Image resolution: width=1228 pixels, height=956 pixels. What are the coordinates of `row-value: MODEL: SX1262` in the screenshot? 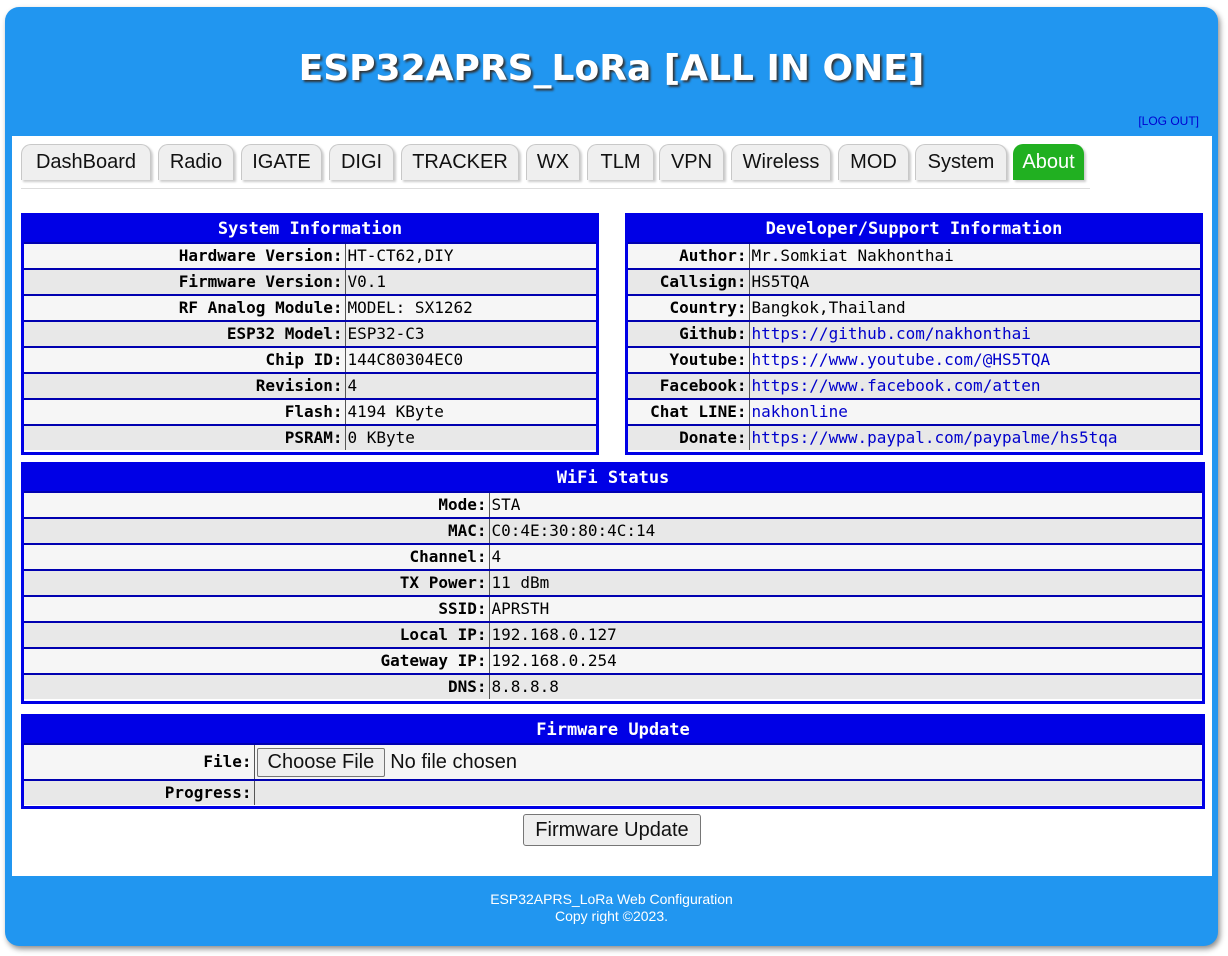 It's located at (470, 307).